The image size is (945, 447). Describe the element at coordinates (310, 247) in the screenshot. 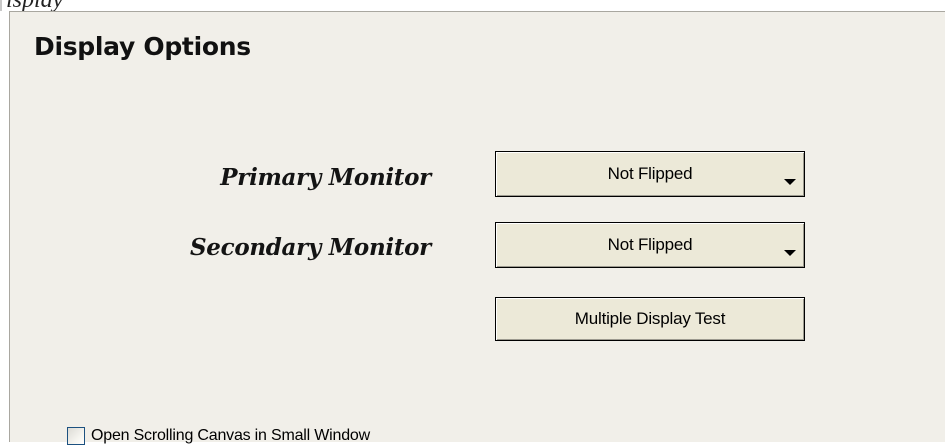

I see `secondary-monitor-label: Secondary Monitor` at that location.